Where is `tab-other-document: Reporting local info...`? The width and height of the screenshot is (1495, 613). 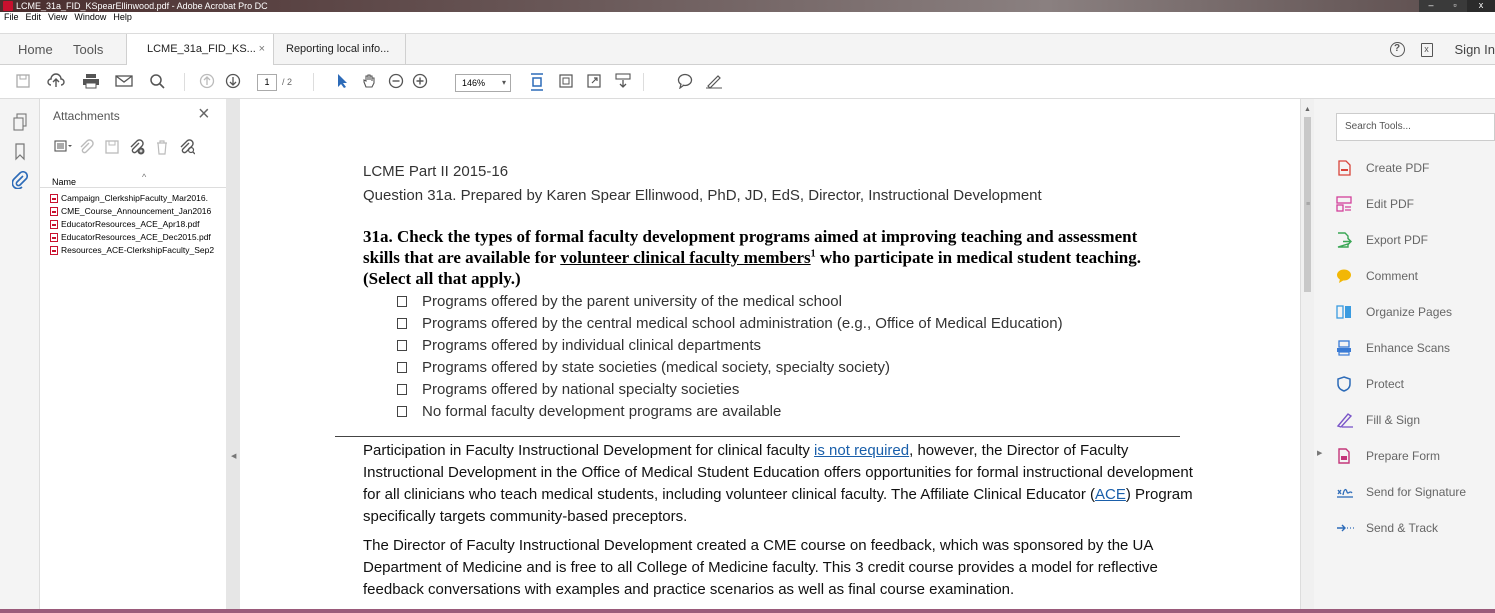 tab-other-document: Reporting local info... is located at coordinates (341, 49).